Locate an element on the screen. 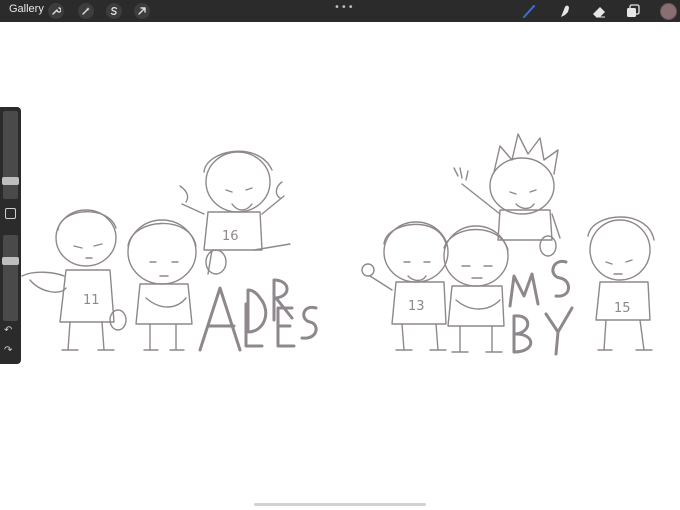 Image resolution: width=680 pixels, height=510 pixels. jersey-number: 13 is located at coordinates (416, 306).